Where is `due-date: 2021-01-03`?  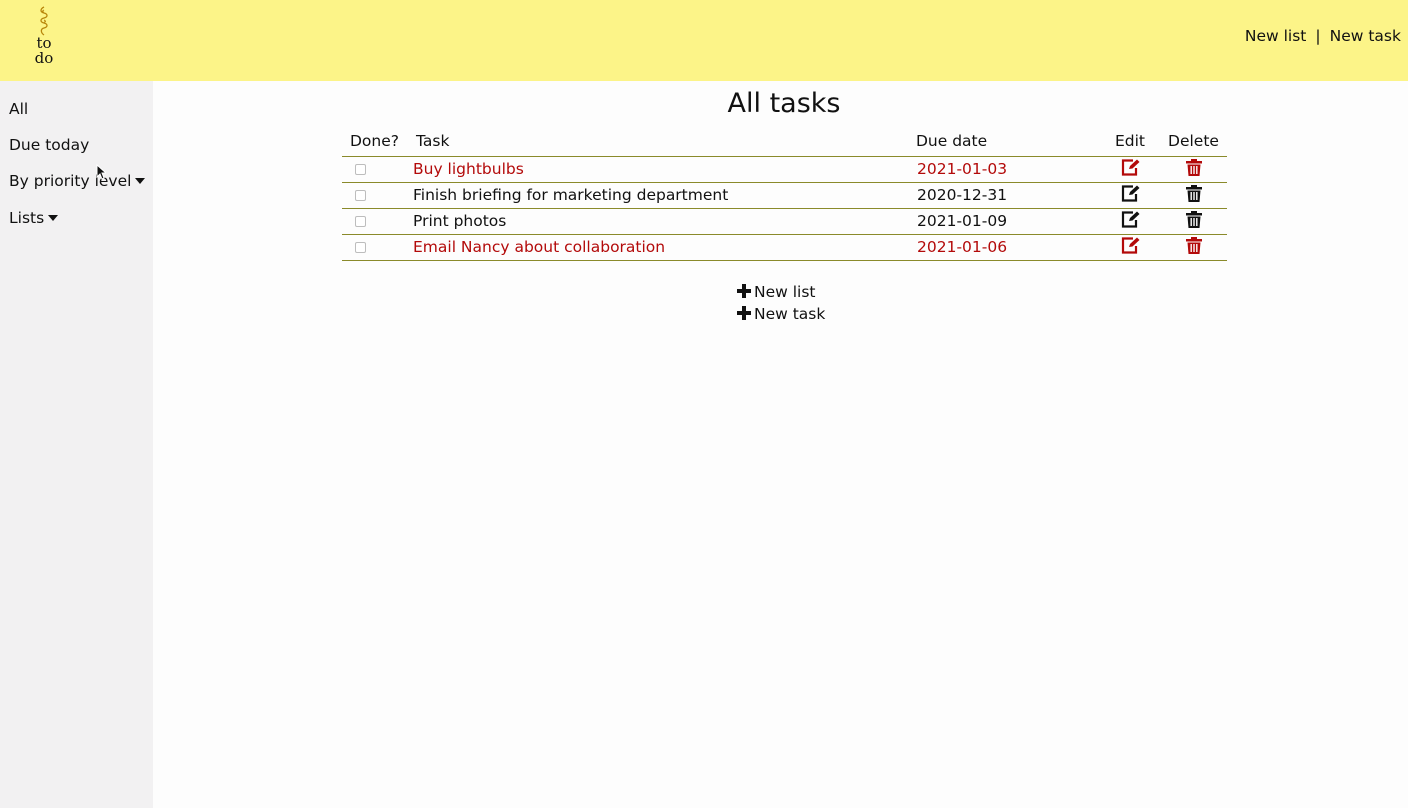
due-date: 2021-01-03 is located at coordinates (1006, 169).